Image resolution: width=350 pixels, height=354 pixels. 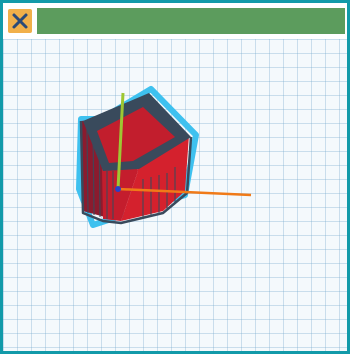 I want to click on title-bar-fill, so click(x=191, y=21).